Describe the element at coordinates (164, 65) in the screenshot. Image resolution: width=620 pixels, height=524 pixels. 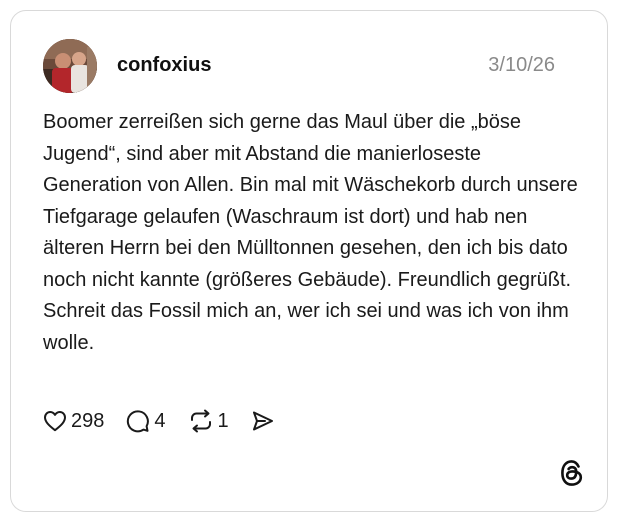
I see `username: confoxius` at that location.